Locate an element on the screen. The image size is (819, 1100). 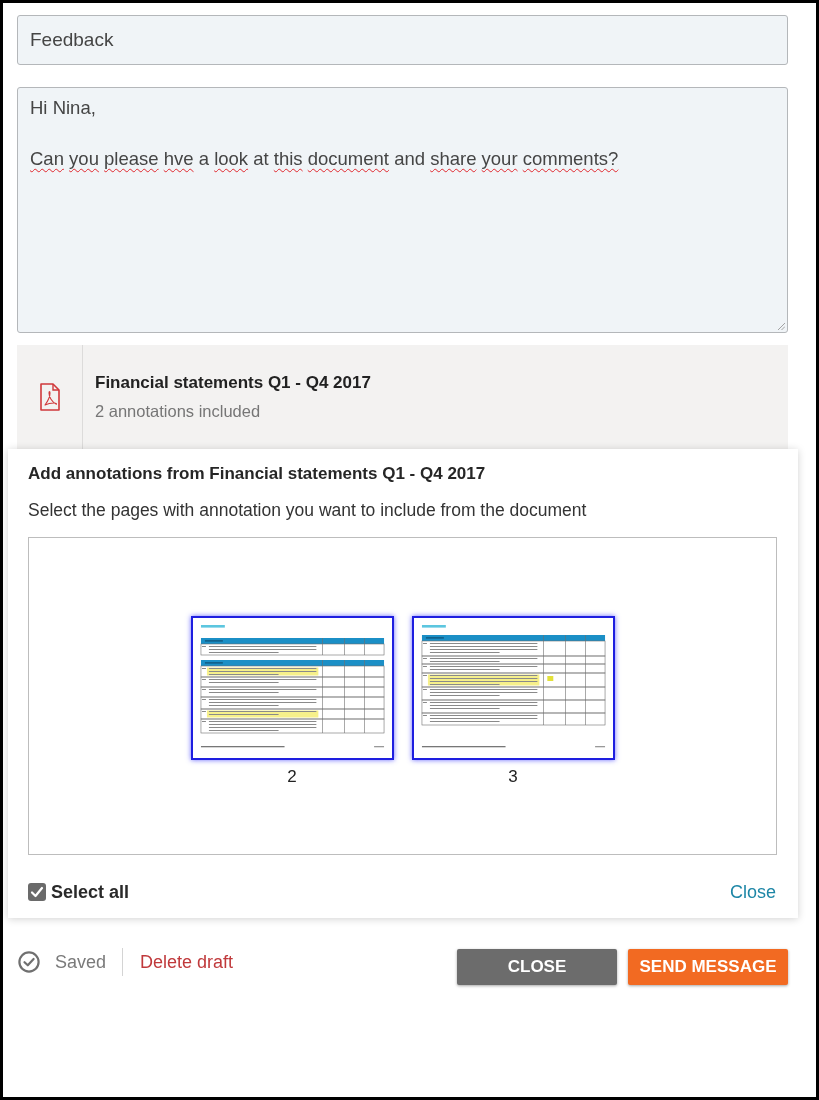
page-number: 2 is located at coordinates (292, 777).